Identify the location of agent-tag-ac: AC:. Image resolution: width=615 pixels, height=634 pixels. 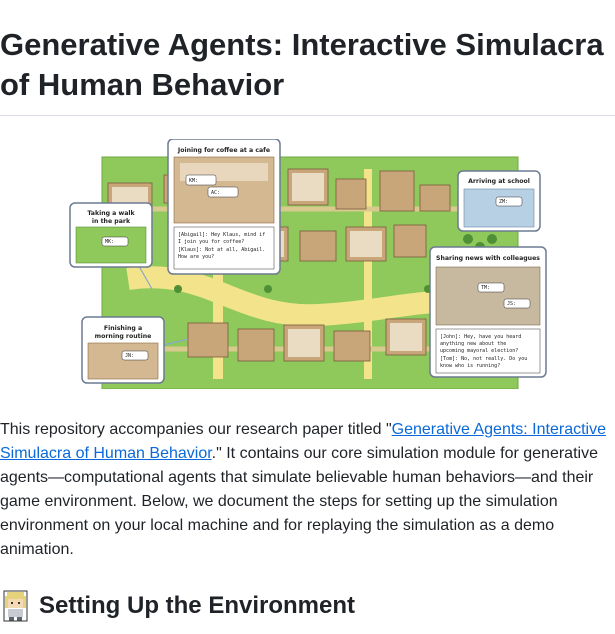
(215, 193).